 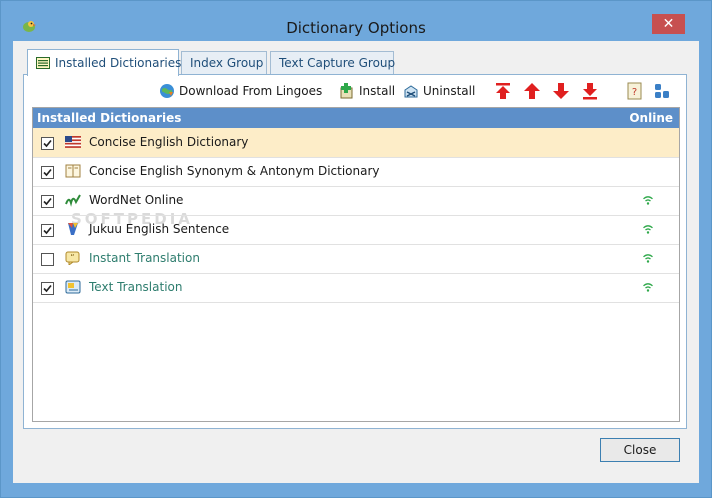 What do you see at coordinates (651, 118) in the screenshot?
I see `column-header-online: Online` at bounding box center [651, 118].